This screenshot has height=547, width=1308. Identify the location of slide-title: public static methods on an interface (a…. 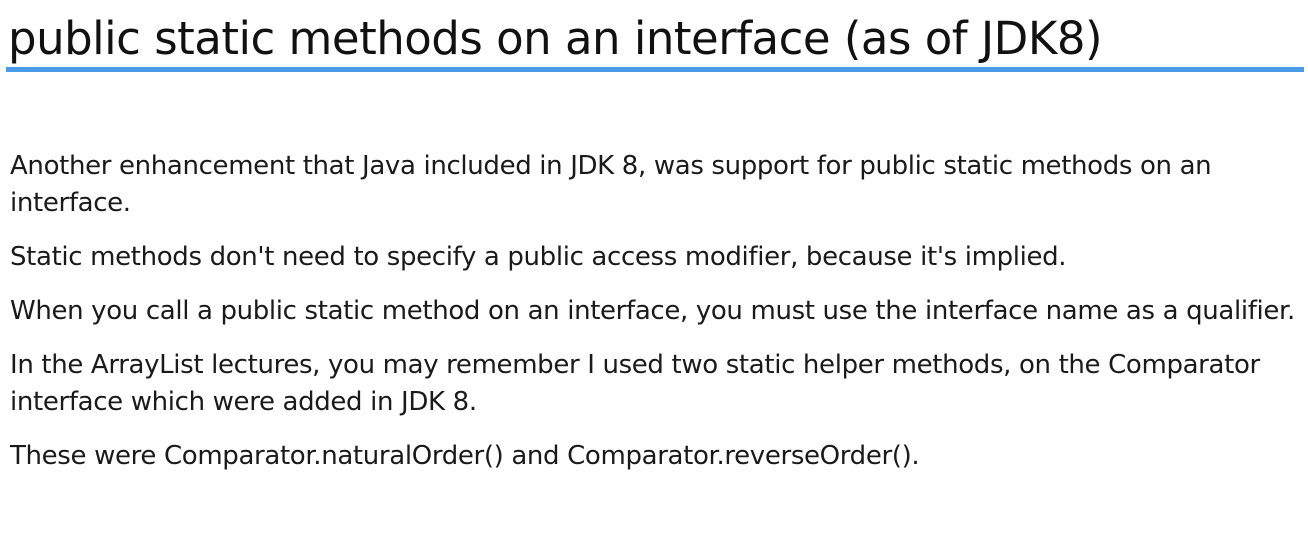
(555, 38).